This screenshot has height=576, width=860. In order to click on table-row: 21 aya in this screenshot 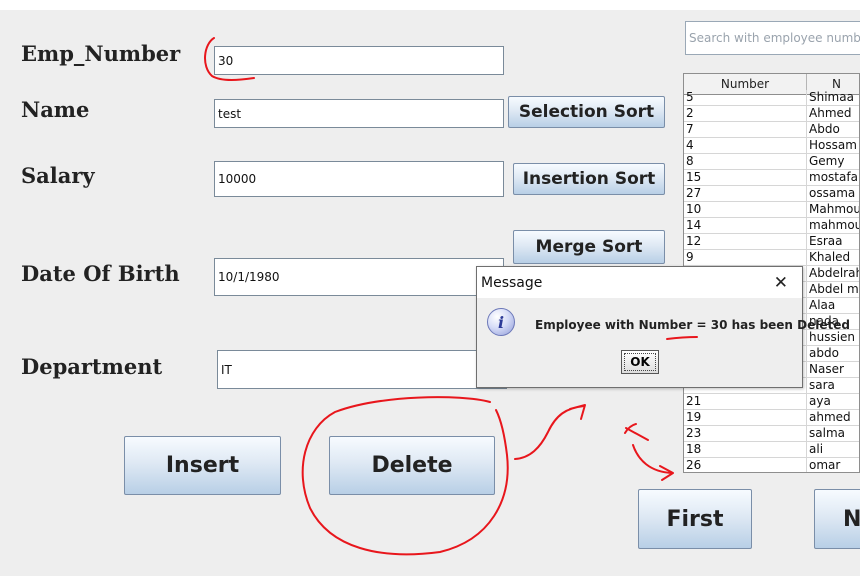, I will do `click(771, 402)`.